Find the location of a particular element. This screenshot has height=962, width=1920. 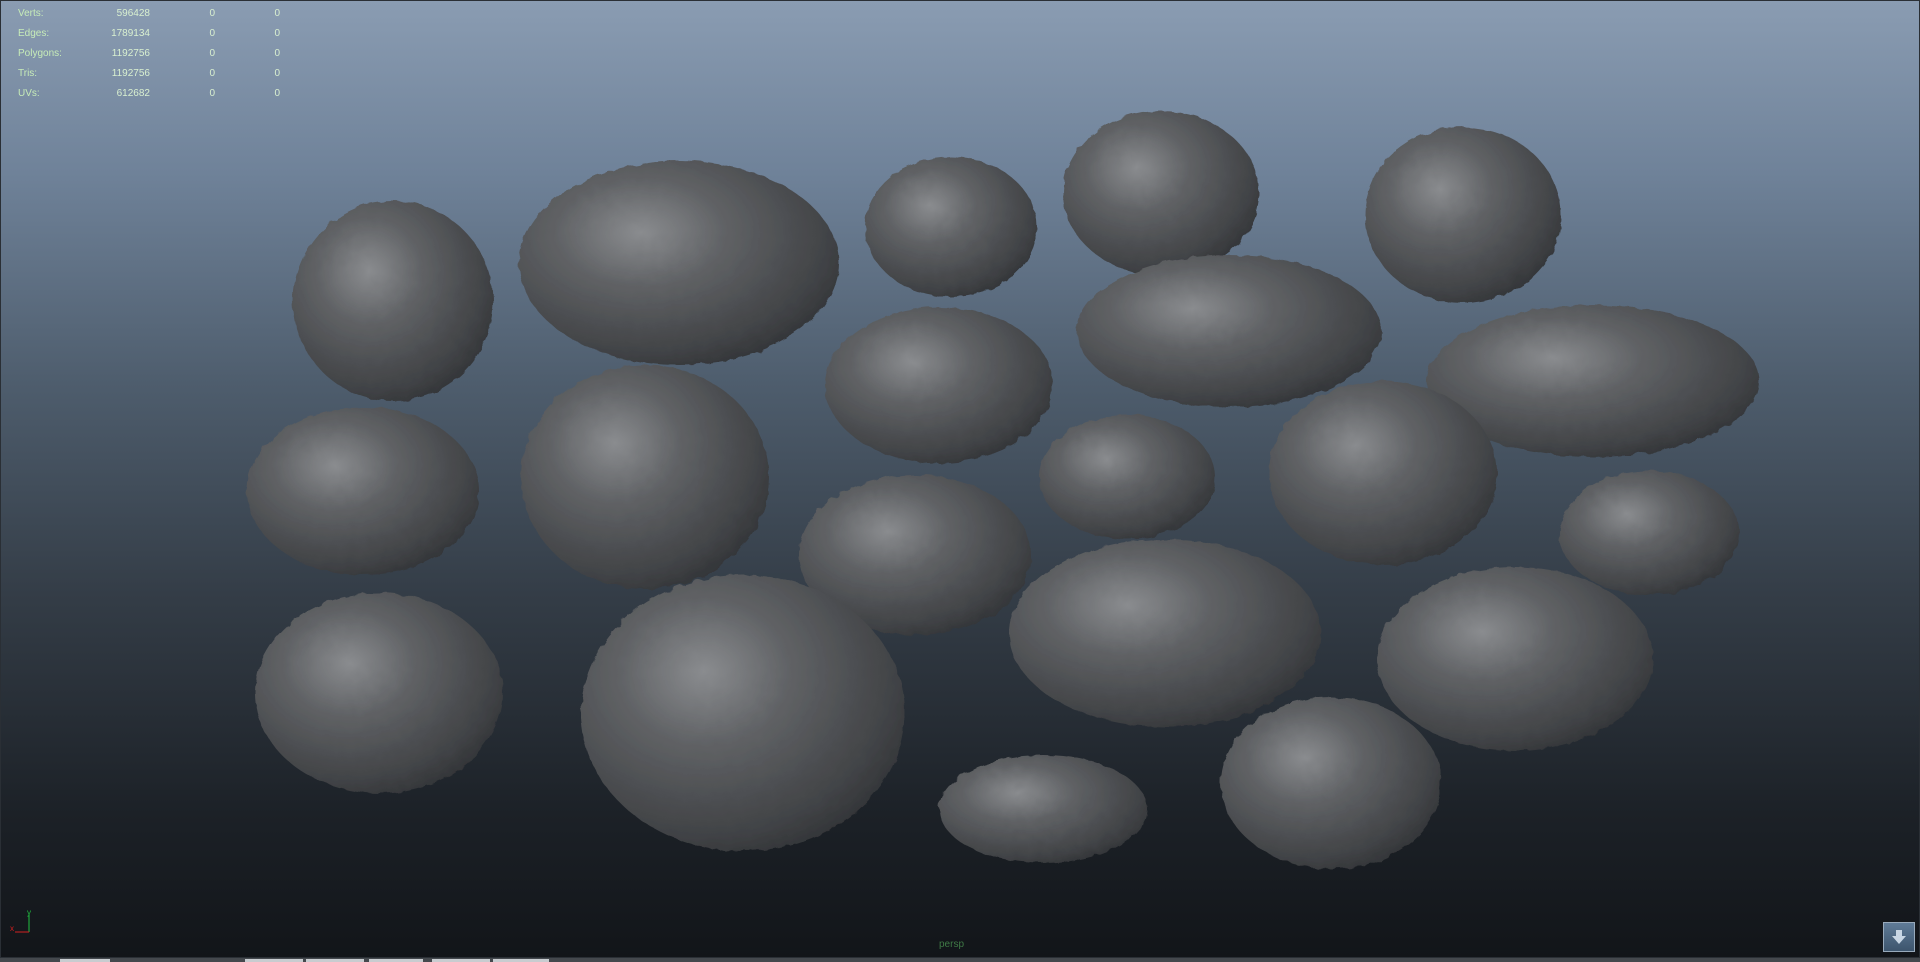

axis-gizmo: y x is located at coordinates (24, 923).